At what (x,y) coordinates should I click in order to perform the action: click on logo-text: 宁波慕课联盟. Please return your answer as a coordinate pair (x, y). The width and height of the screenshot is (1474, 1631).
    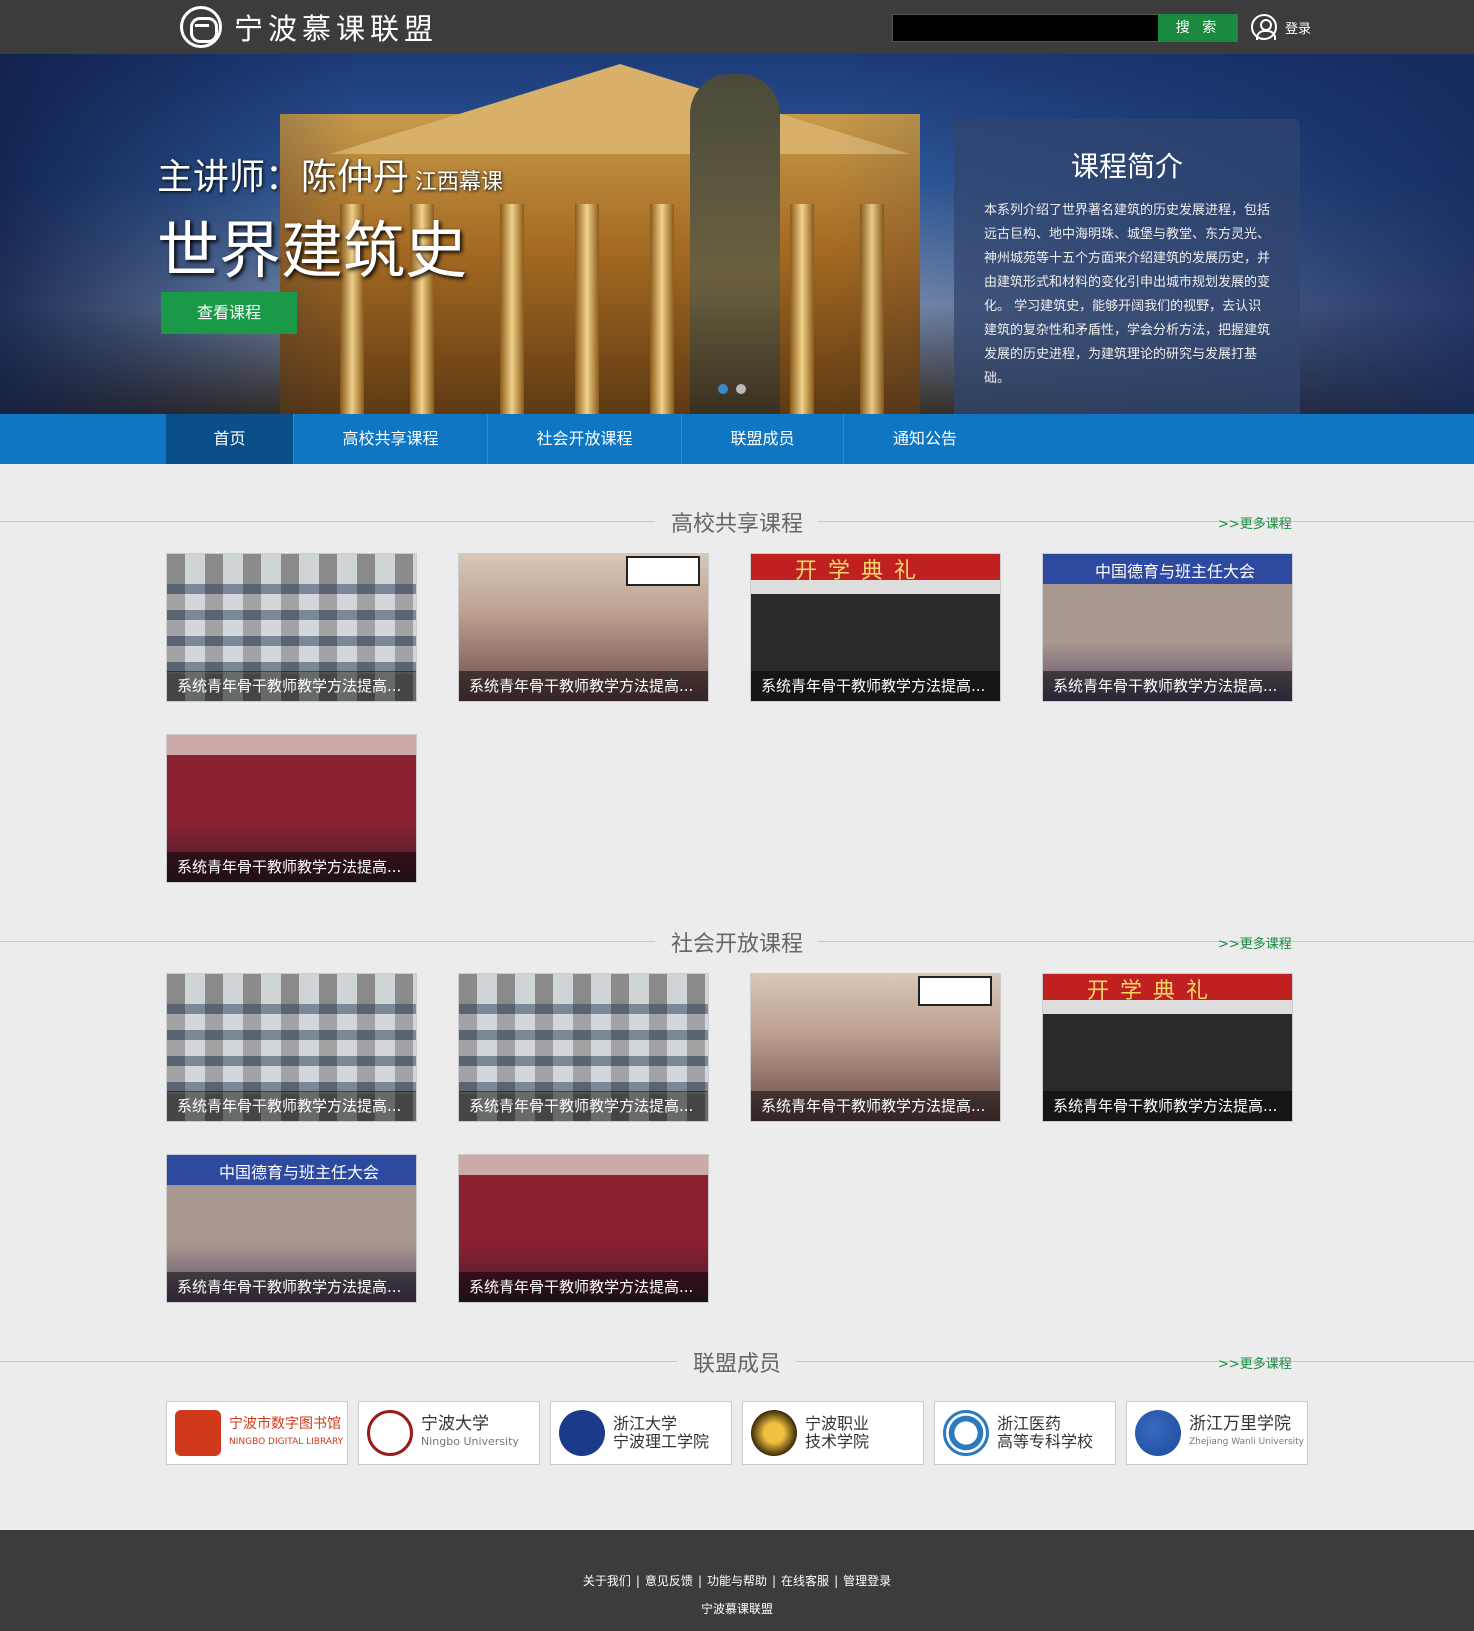
    Looking at the image, I should click on (336, 29).